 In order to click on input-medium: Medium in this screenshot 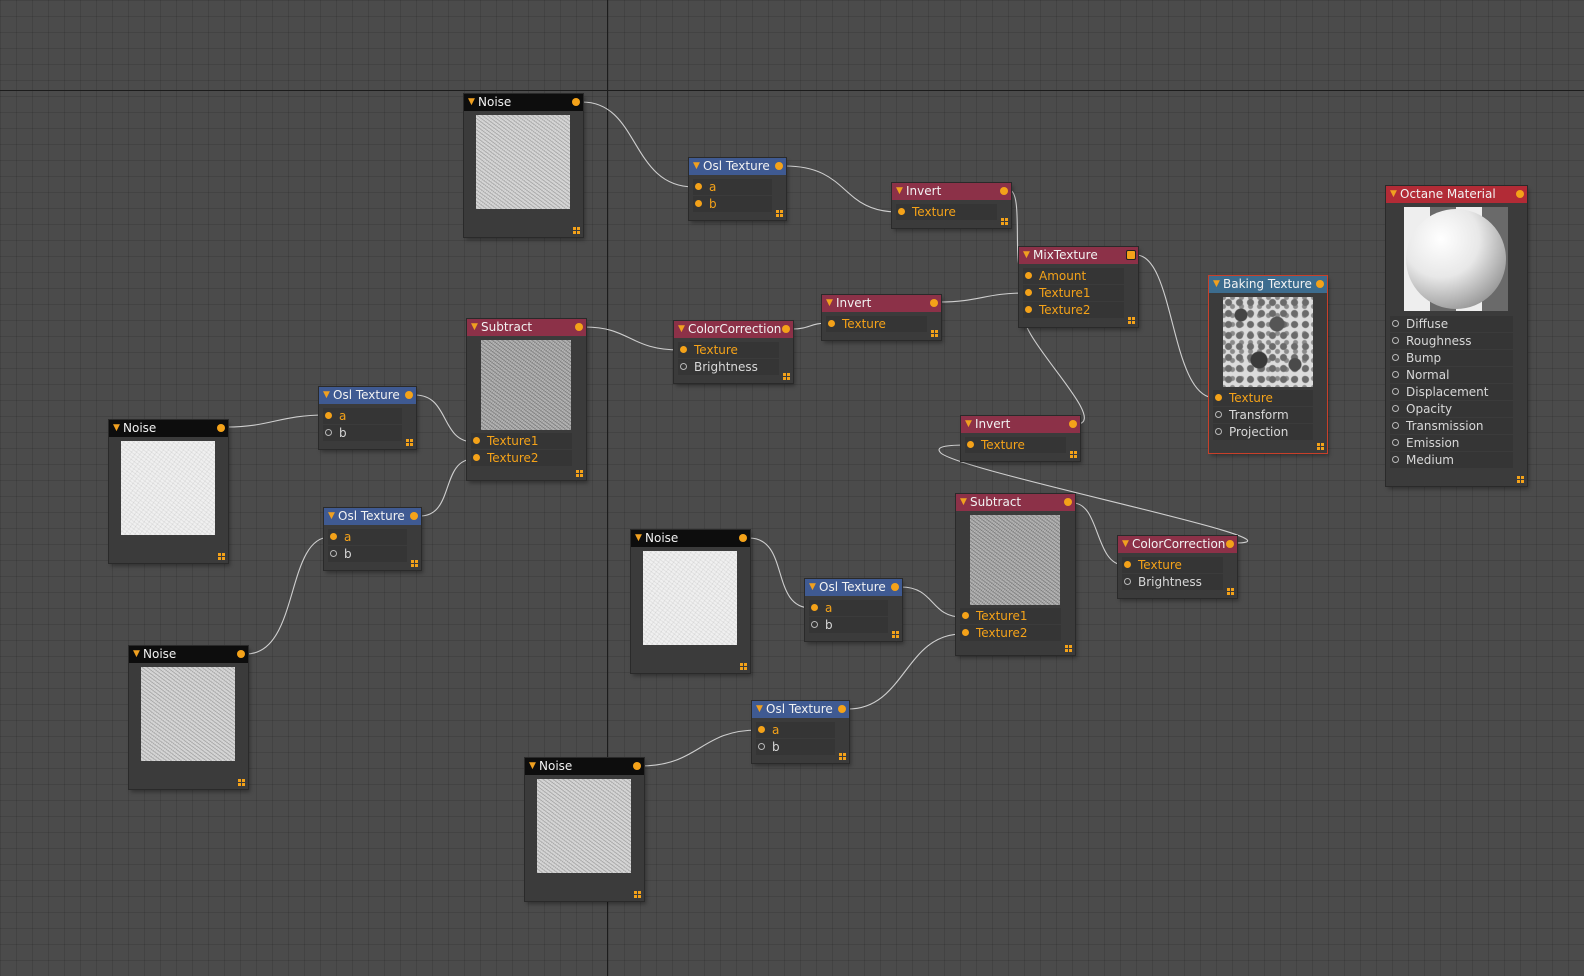, I will do `click(1451, 460)`.